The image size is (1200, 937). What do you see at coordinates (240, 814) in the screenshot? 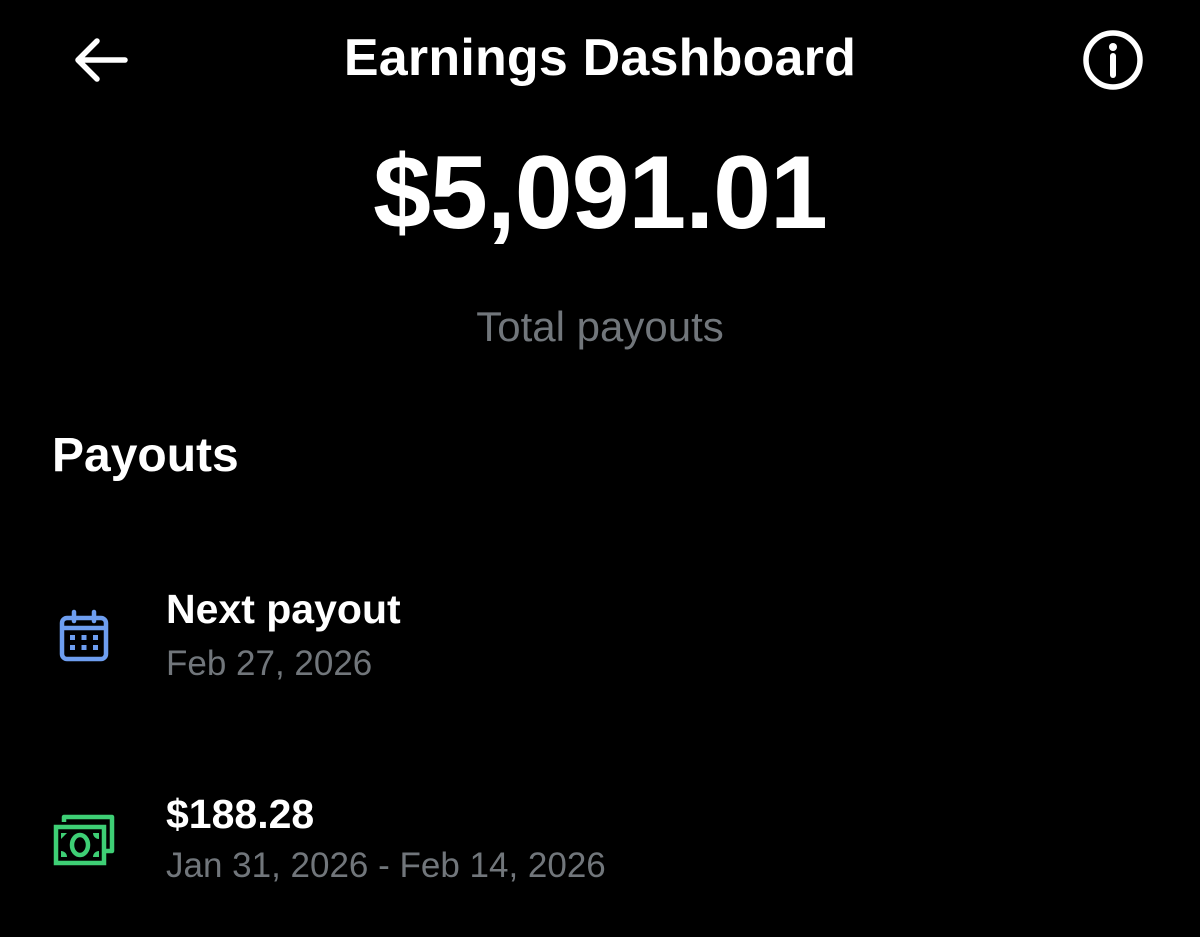
I see `payout-amount: $188.28` at bounding box center [240, 814].